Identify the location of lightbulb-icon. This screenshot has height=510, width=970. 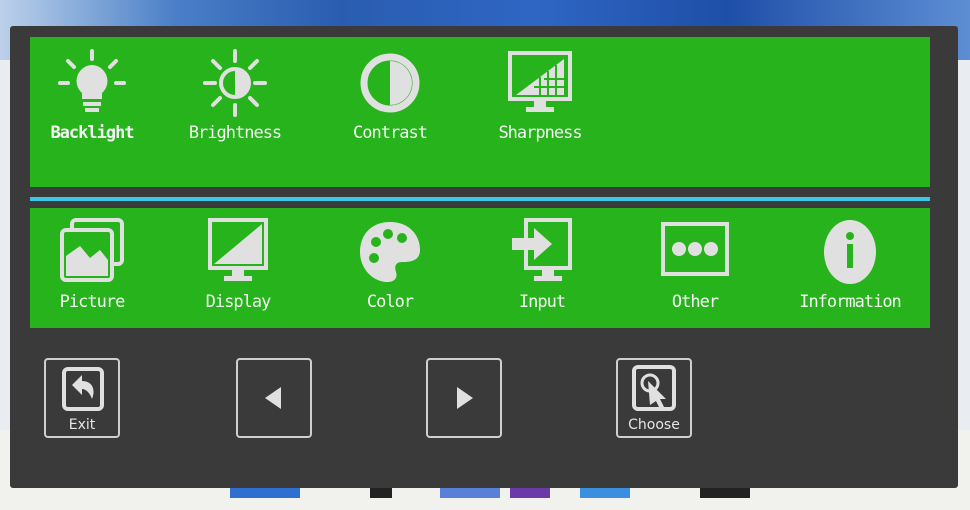
(92, 80).